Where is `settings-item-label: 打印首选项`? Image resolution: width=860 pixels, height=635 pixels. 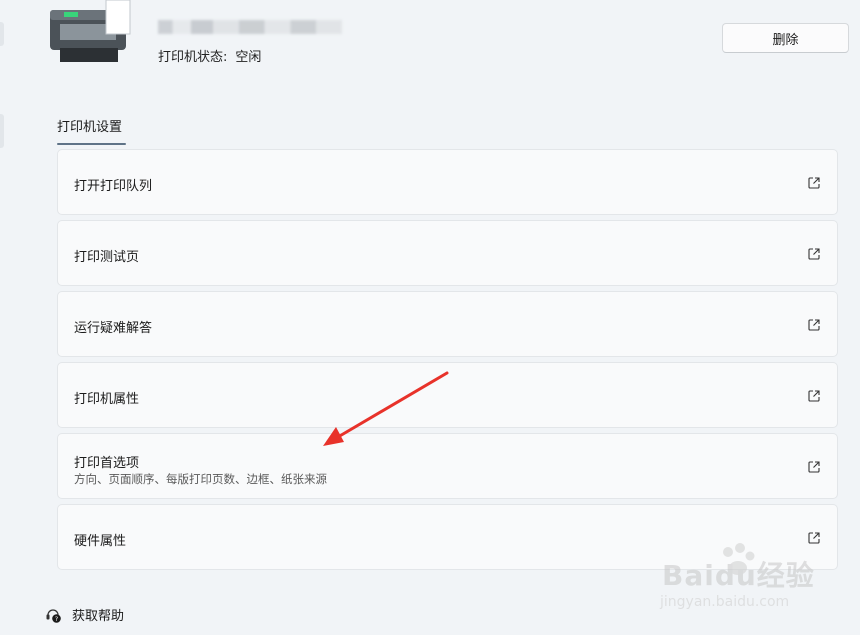 settings-item-label: 打印首选项 is located at coordinates (107, 463).